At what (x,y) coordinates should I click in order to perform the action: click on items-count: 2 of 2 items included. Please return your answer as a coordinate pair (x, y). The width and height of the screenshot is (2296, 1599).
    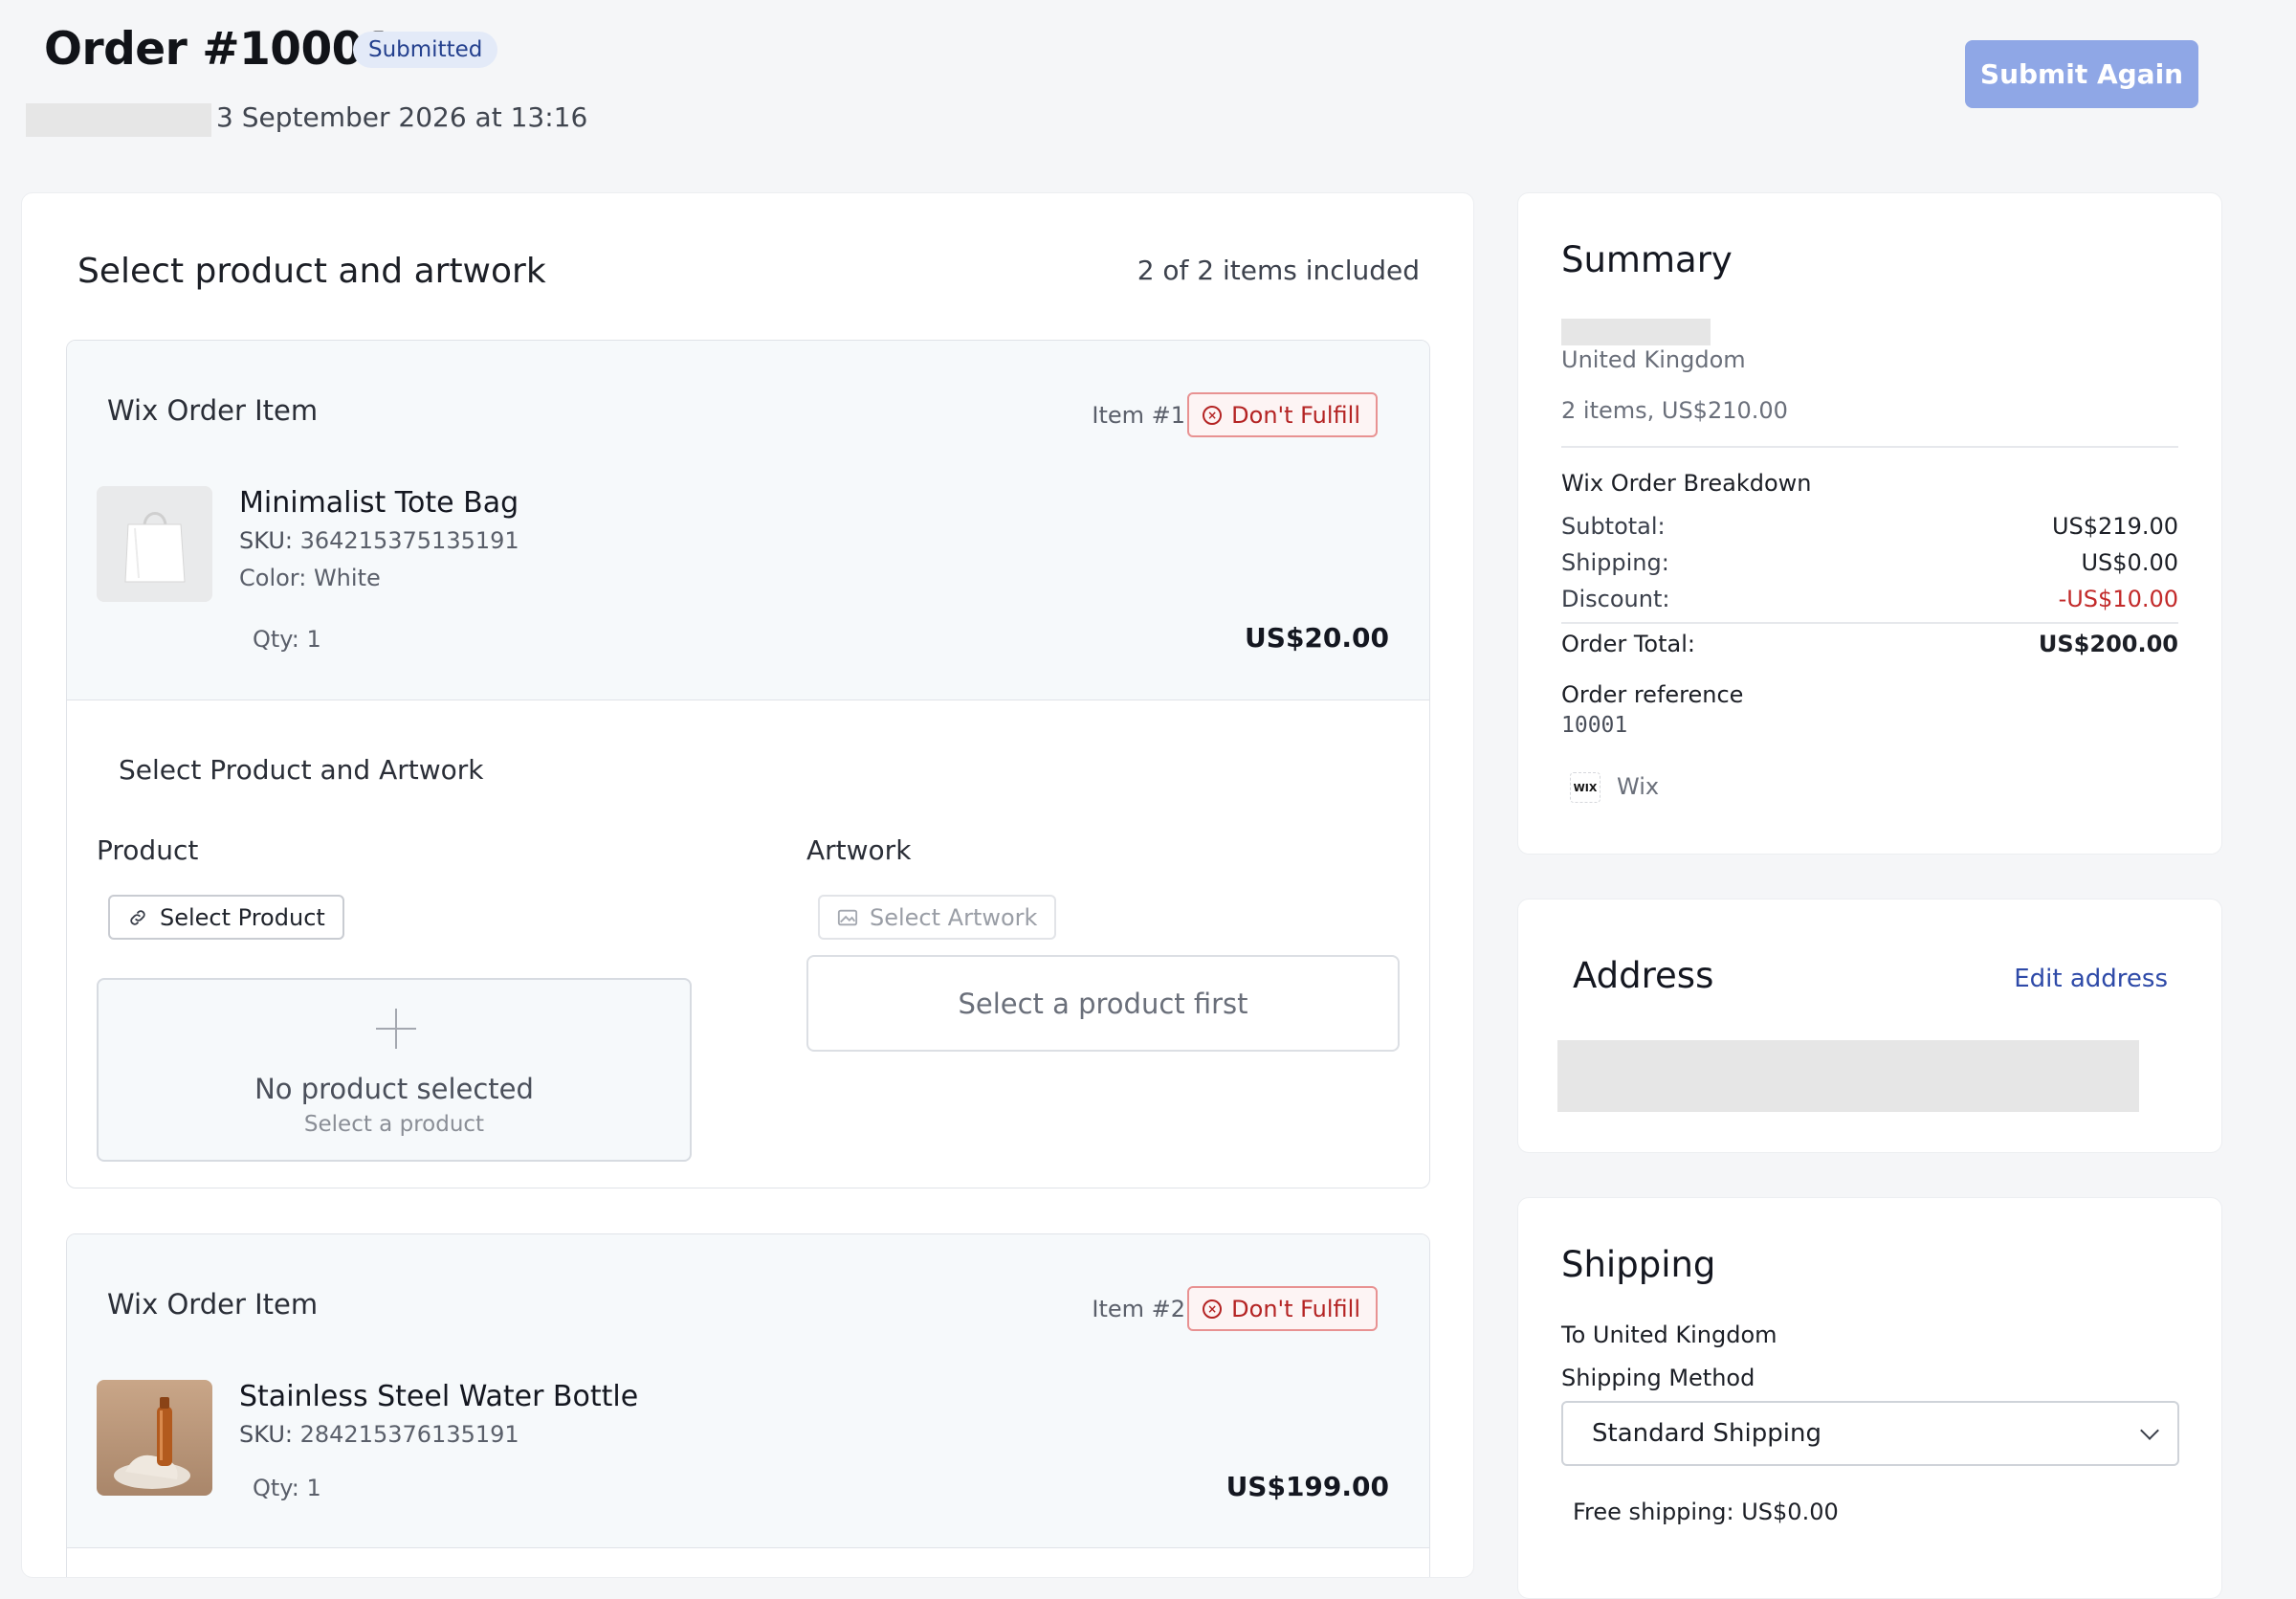
    Looking at the image, I should click on (1279, 270).